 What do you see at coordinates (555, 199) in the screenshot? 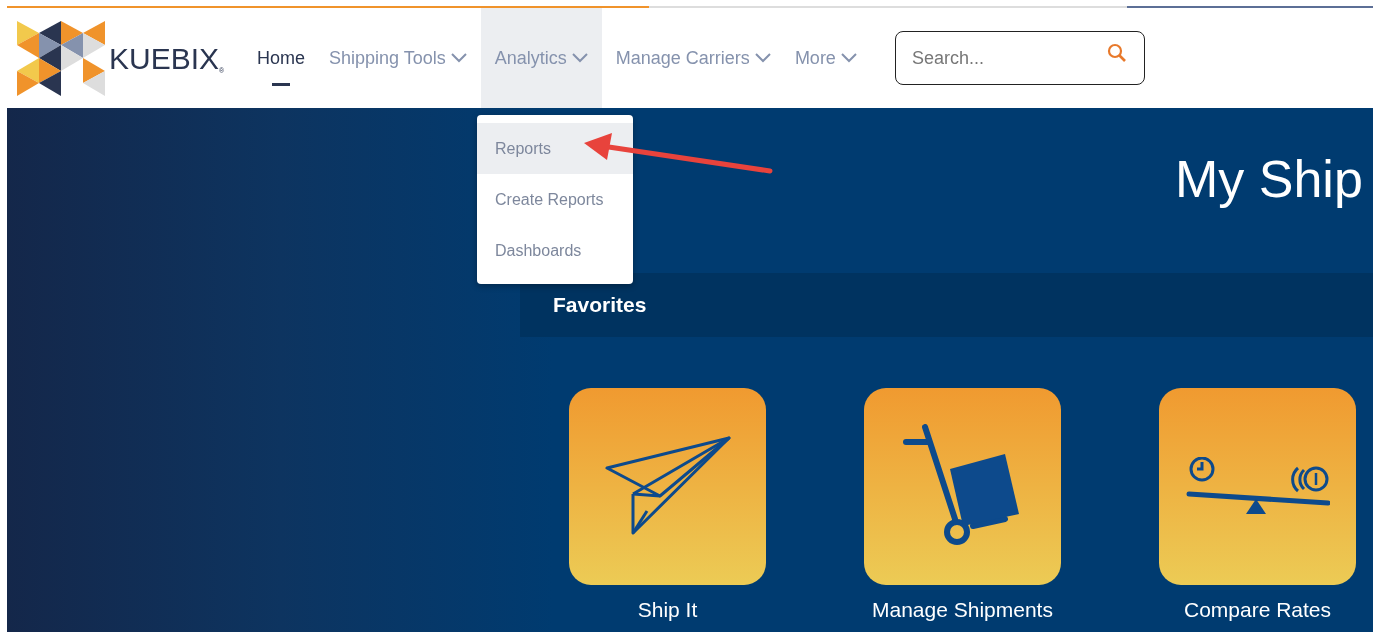
I see `menu-item: Create Reports` at bounding box center [555, 199].